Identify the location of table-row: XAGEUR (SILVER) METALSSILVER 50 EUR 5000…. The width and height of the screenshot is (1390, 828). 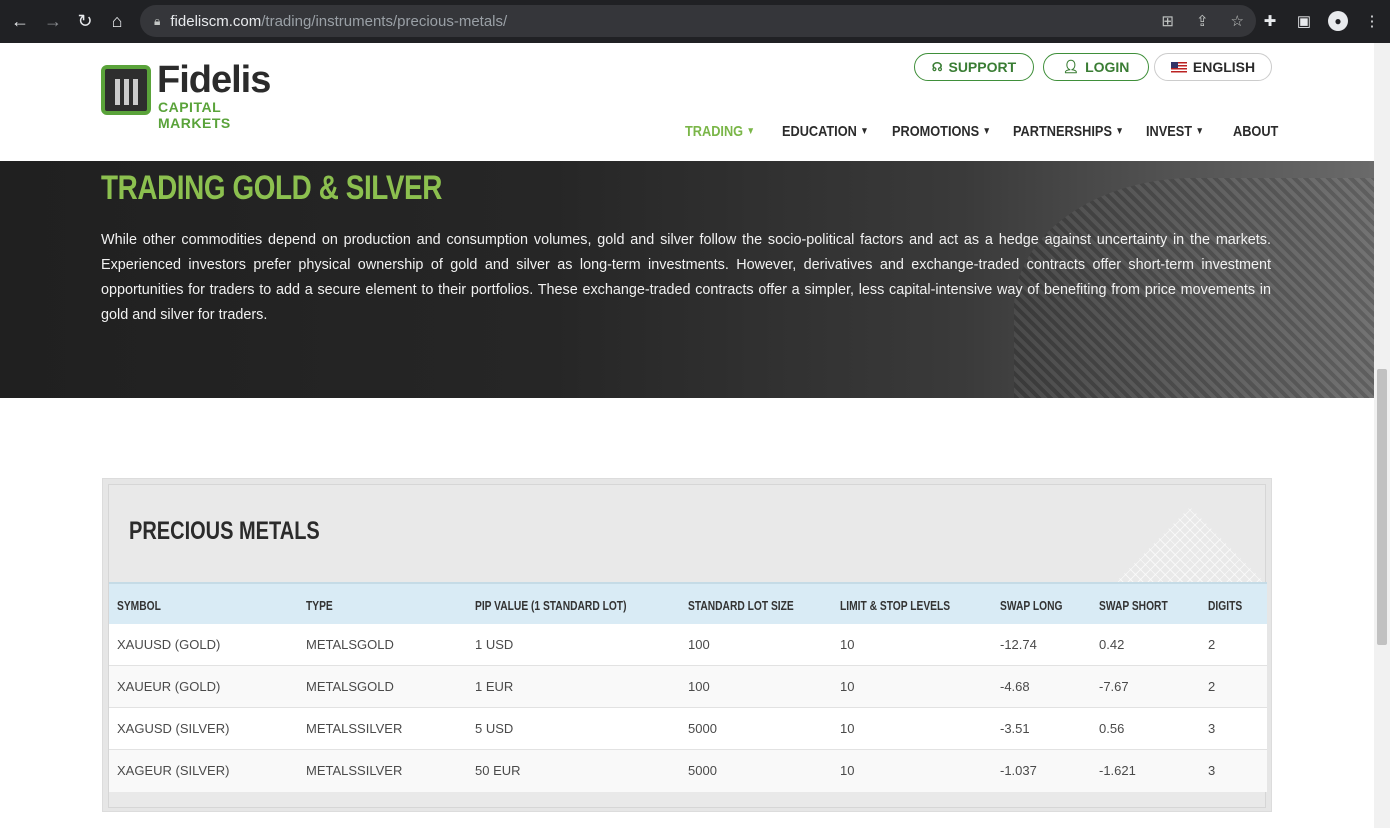
(688, 771).